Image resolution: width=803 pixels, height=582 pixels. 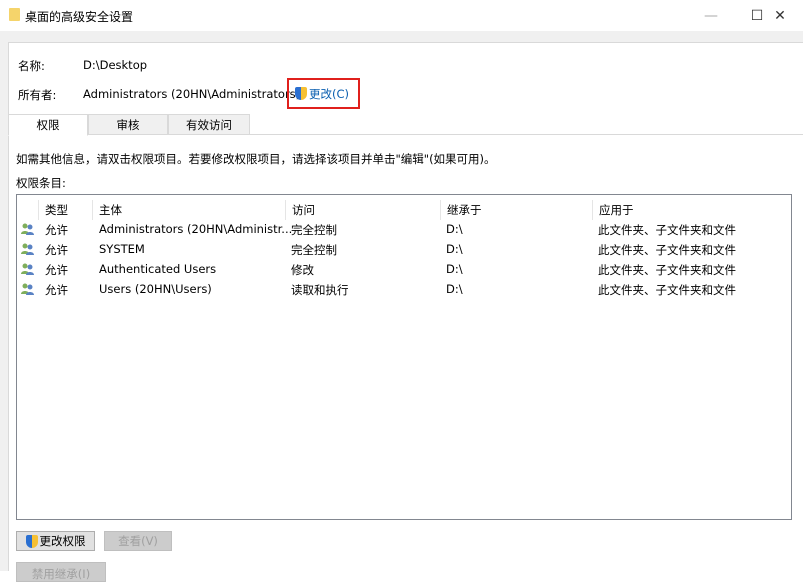 I want to click on owner-label: 所有者:, so click(x=37, y=95).